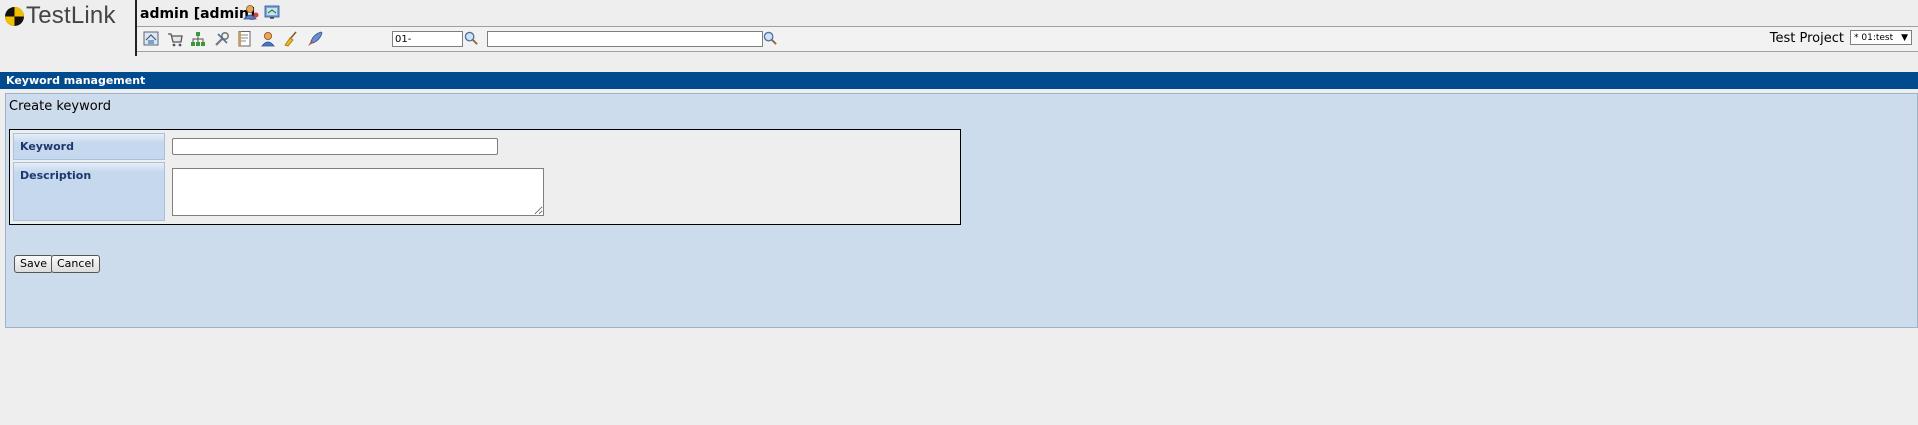  Describe the element at coordinates (34, 264) in the screenshot. I see `save-button: Save` at that location.